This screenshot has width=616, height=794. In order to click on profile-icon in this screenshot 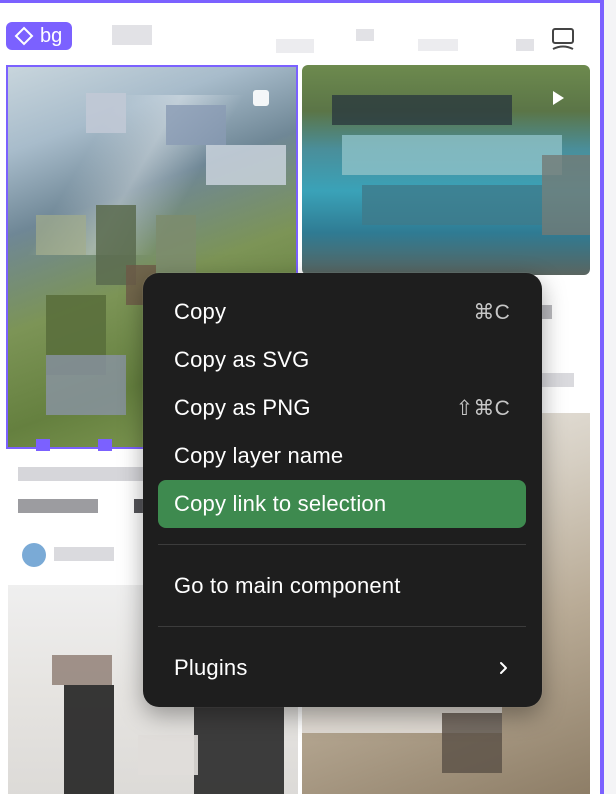, I will do `click(563, 40)`.